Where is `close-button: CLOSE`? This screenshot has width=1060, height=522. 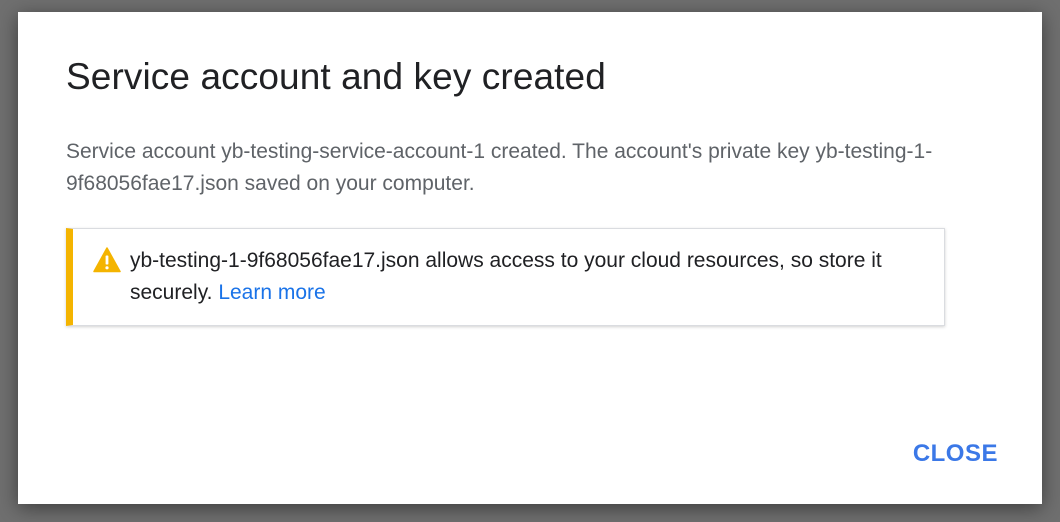
close-button: CLOSE is located at coordinates (955, 454).